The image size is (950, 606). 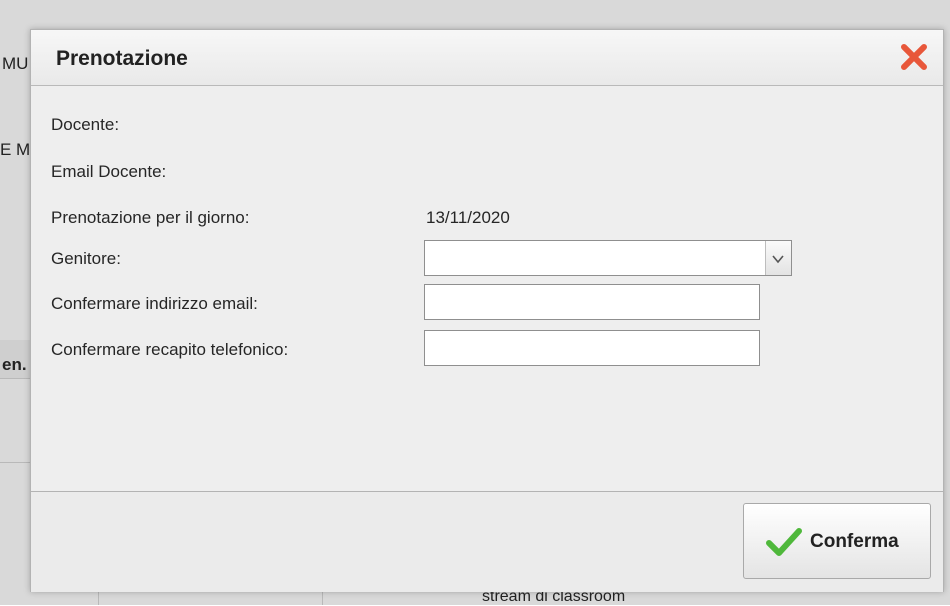 What do you see at coordinates (608, 258) in the screenshot?
I see `genitore-select` at bounding box center [608, 258].